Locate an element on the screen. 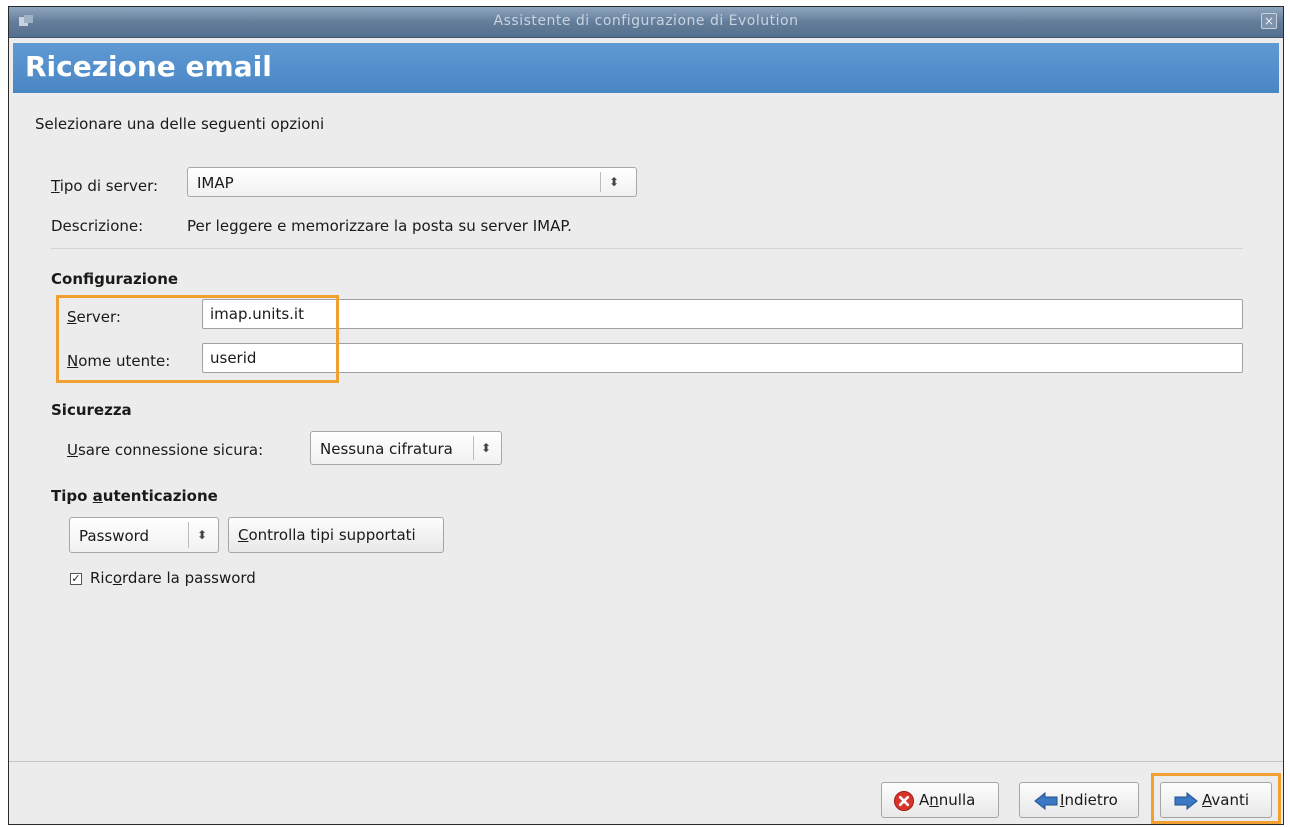 This screenshot has height=827, width=1290. secure-connection-label: Usare connessione sicura: is located at coordinates (165, 450).